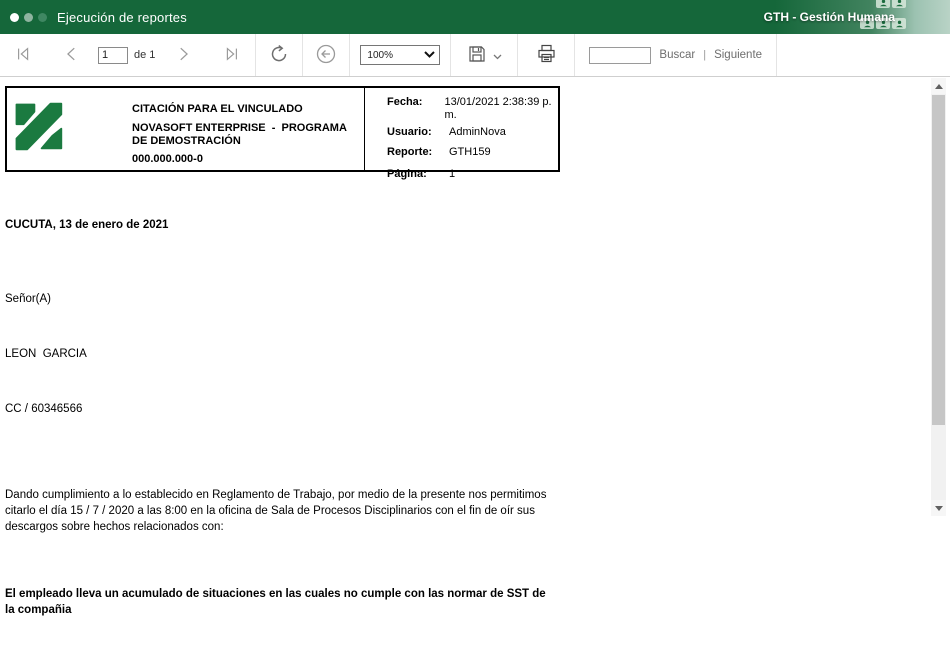 This screenshot has height=649, width=950. I want to click on module-name: GTH - Gestión Humana, so click(829, 17).